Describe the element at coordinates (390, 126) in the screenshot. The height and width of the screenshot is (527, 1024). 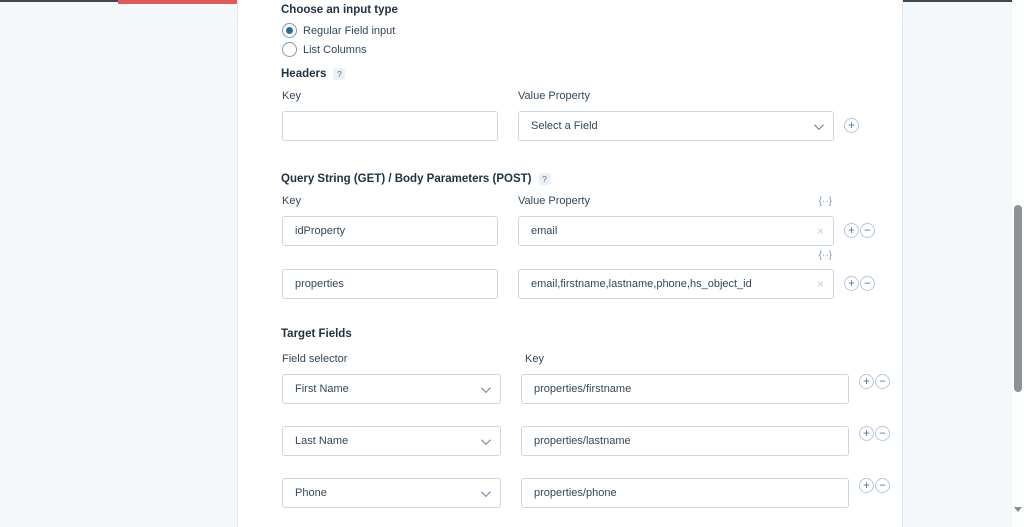
I see `headers-key-input` at that location.